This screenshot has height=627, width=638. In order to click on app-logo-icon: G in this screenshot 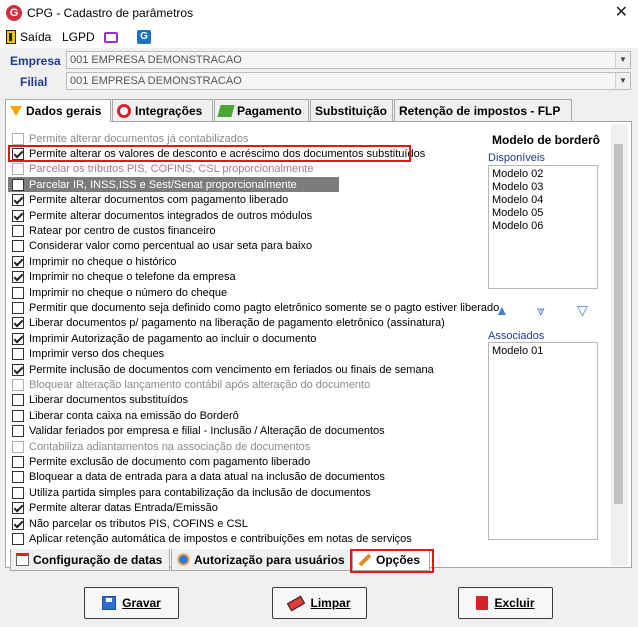, I will do `click(14, 13)`.